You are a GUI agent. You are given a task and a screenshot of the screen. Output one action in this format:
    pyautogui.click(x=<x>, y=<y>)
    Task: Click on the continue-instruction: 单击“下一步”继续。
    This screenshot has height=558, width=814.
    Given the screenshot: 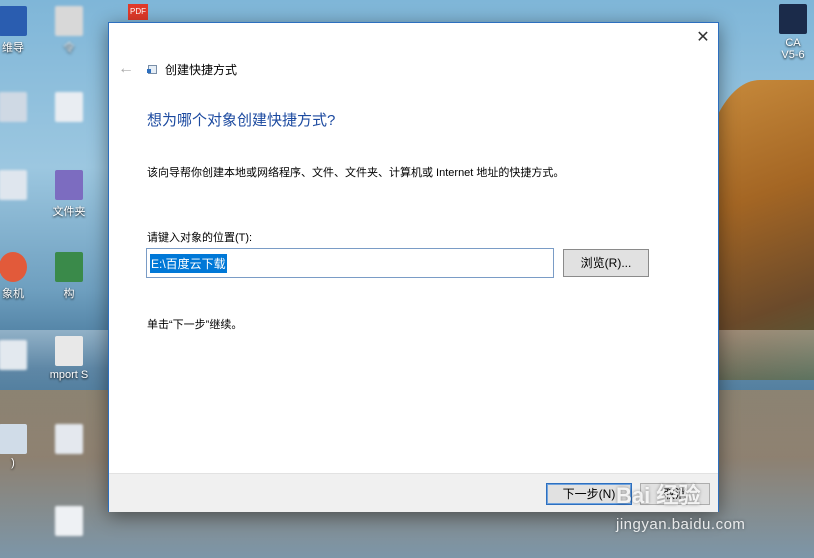 What is the action you would take?
    pyautogui.click(x=195, y=325)
    